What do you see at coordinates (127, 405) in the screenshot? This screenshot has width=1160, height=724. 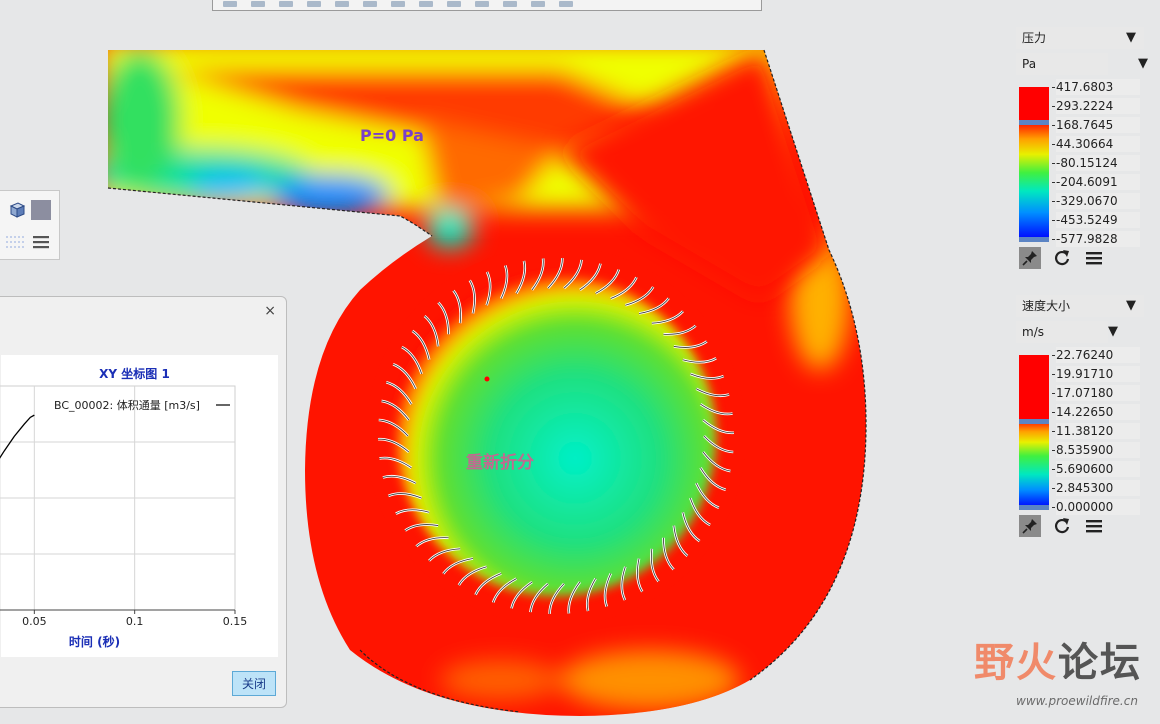 I see `legend-entry-label: BC_00002: 体积通量 [m3/s]` at bounding box center [127, 405].